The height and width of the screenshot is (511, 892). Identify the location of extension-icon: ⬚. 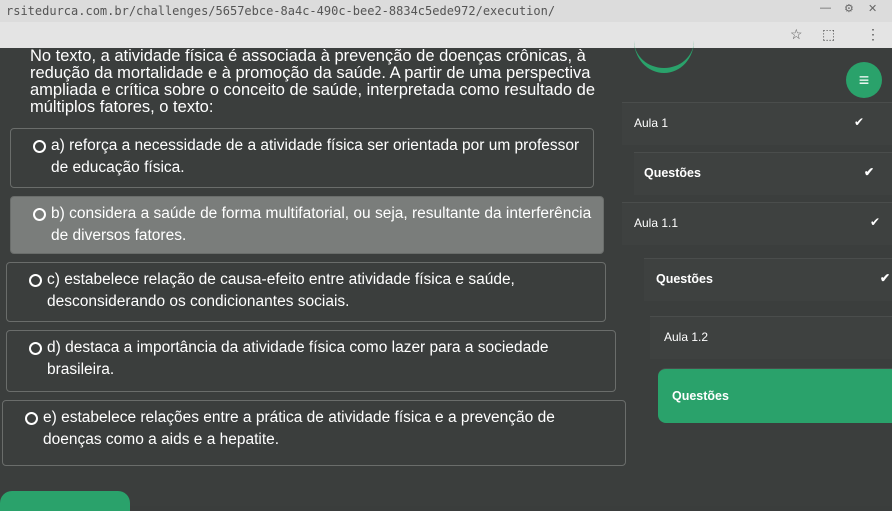
(828, 34).